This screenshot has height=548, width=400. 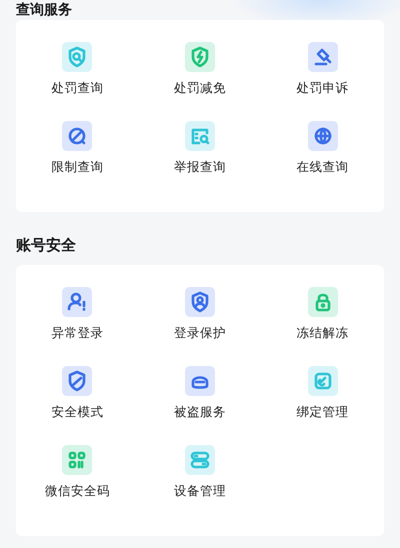 I want to click on service-label: 被盗服务, so click(x=200, y=412).